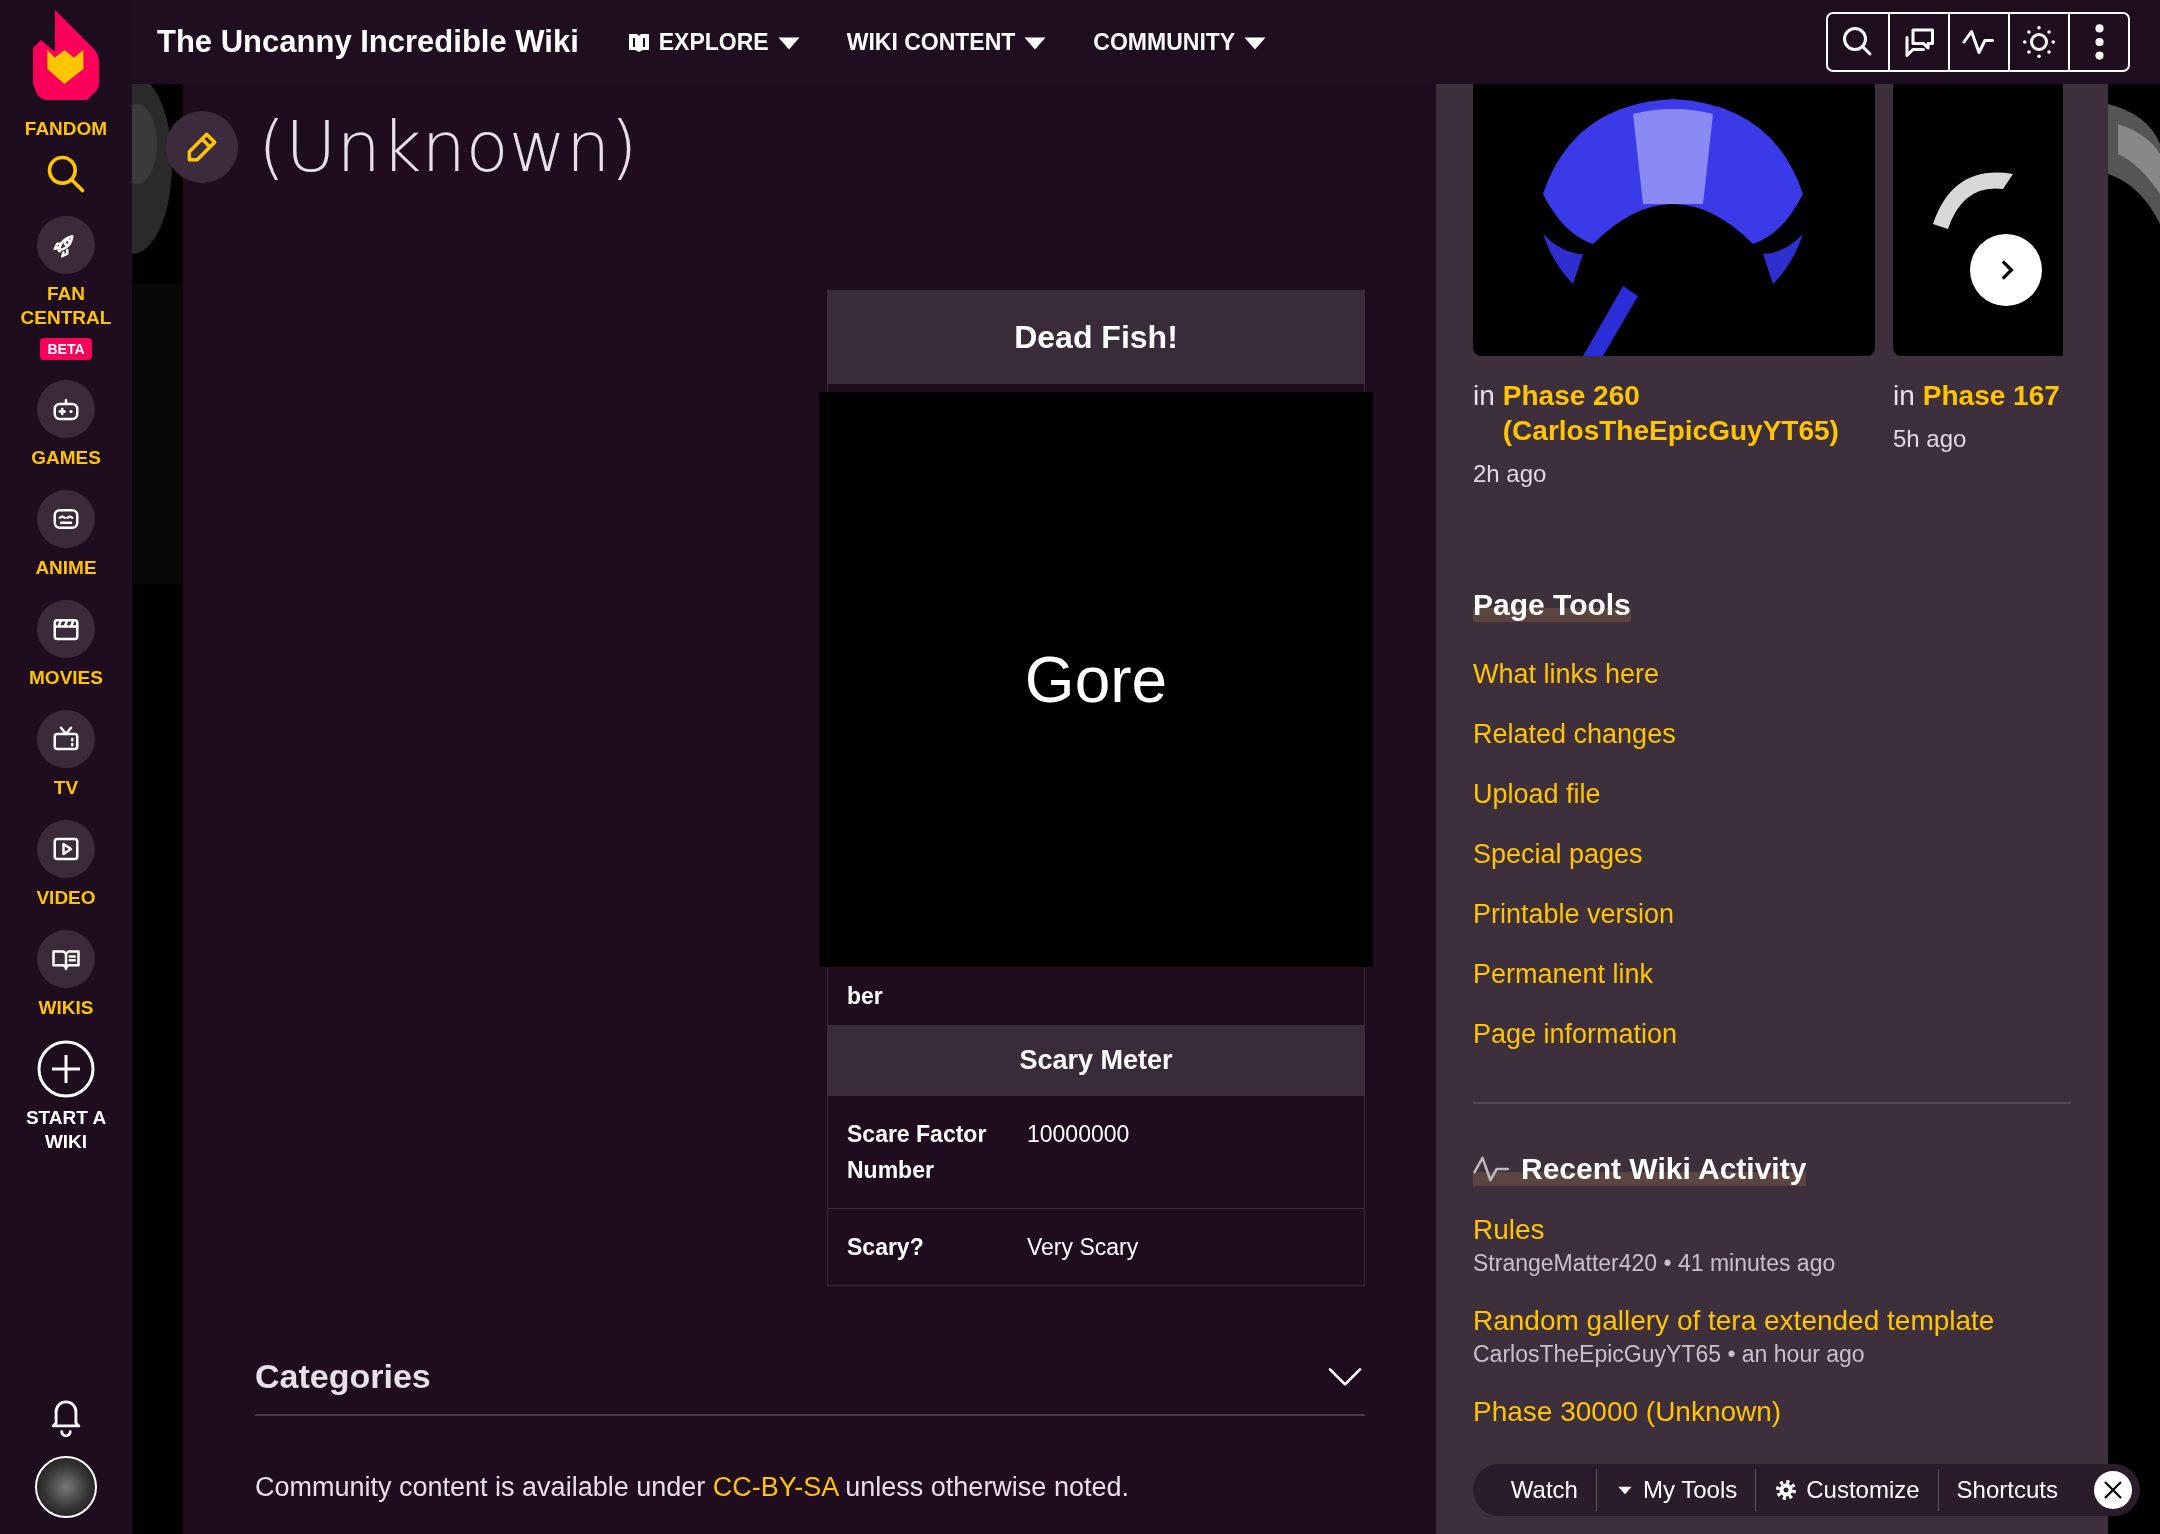 The height and width of the screenshot is (1534, 2160). I want to click on activity-link: Rules, so click(1654, 1230).